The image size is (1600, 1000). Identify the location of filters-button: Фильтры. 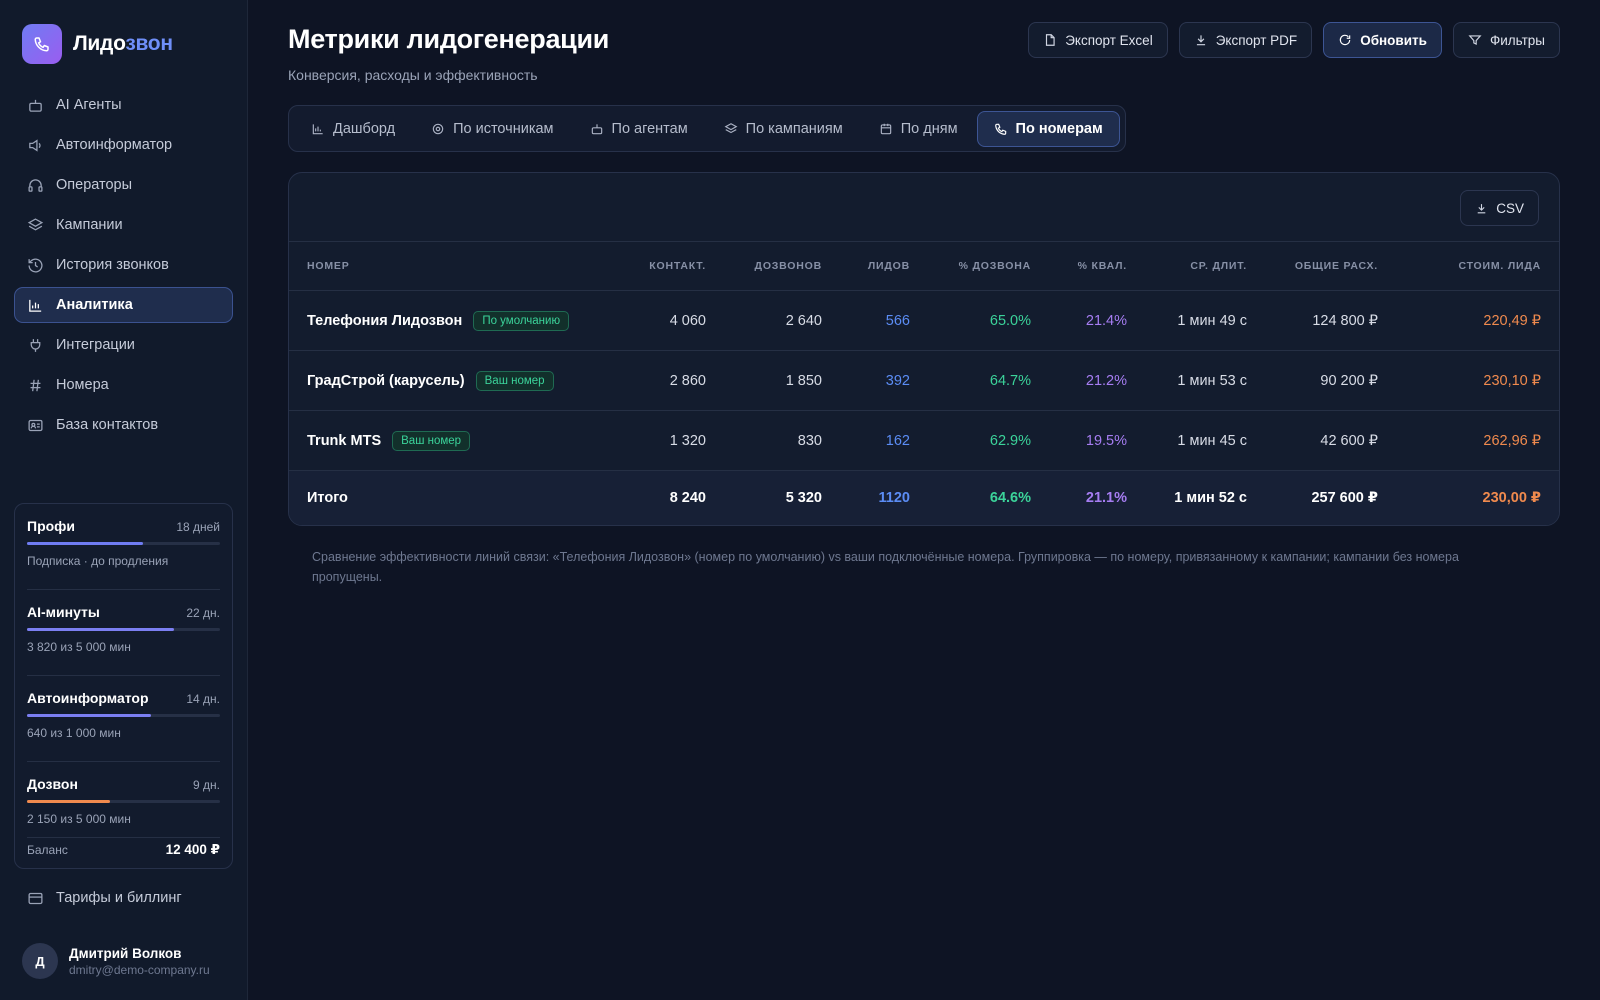
(1506, 40).